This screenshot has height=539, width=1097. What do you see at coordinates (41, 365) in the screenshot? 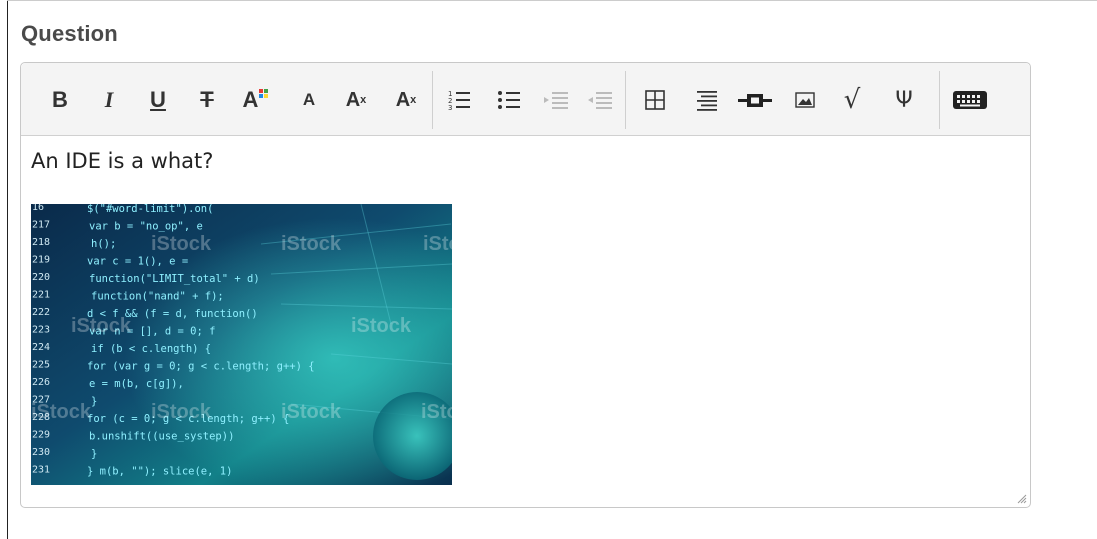
I see `code-line-number: 225` at bounding box center [41, 365].